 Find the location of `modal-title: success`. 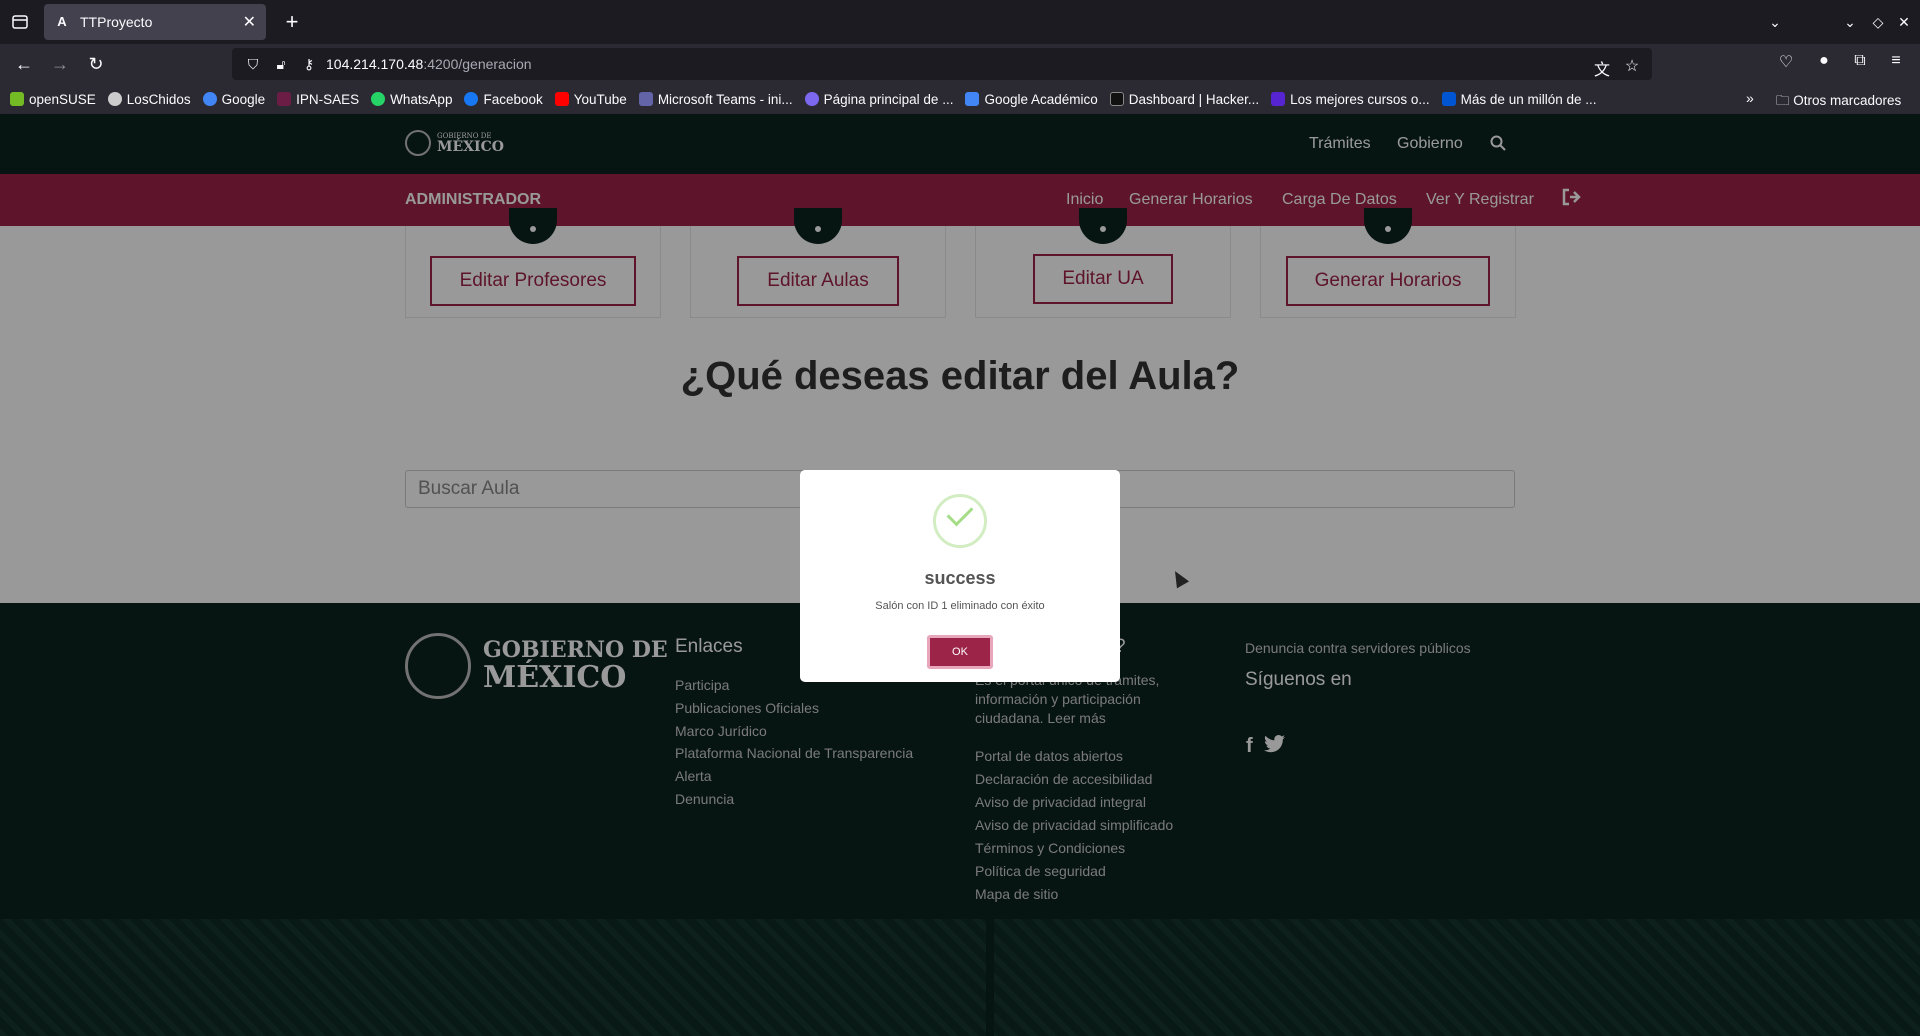

modal-title: success is located at coordinates (960, 578).